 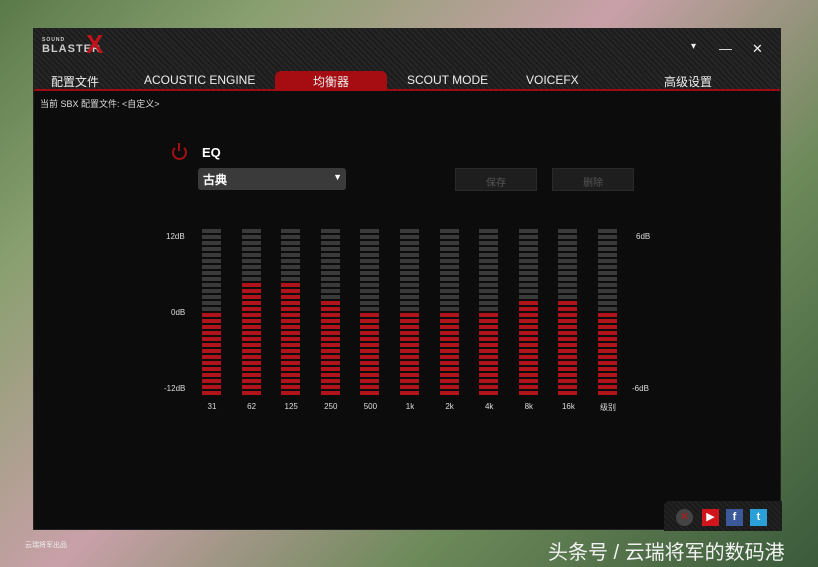 I want to click on tab-equalizer: 均衡器, so click(x=331, y=81).